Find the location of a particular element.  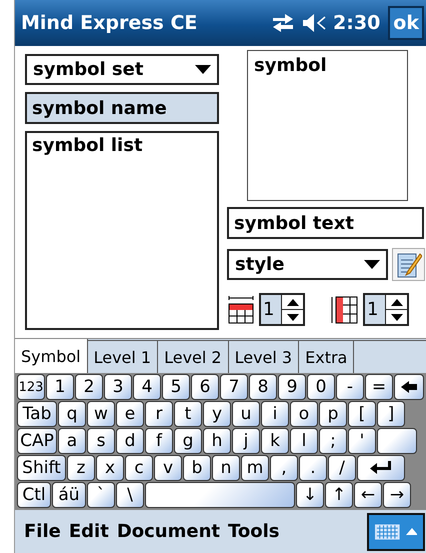

keyboard-key: ' is located at coordinates (362, 441).